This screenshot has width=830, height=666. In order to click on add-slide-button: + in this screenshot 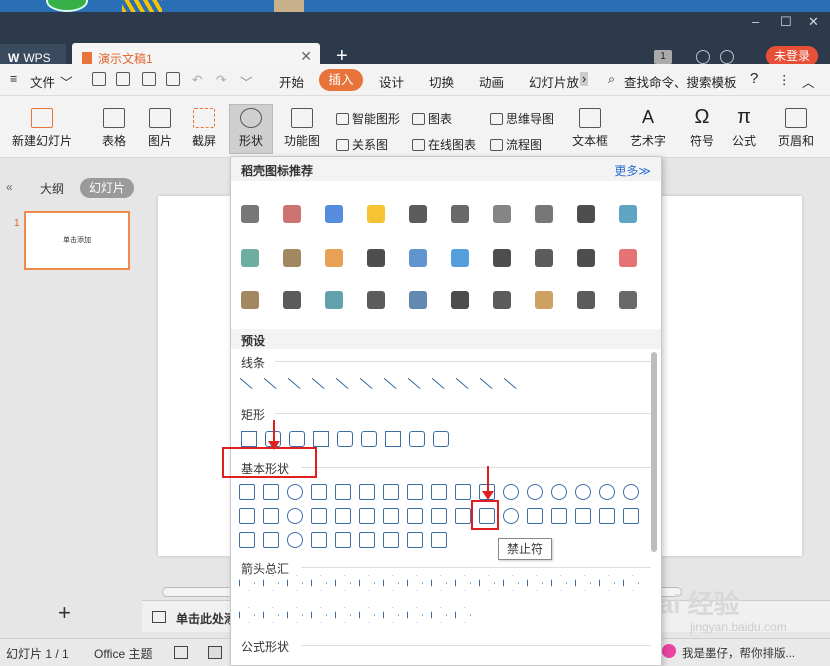, I will do `click(64, 613)`.